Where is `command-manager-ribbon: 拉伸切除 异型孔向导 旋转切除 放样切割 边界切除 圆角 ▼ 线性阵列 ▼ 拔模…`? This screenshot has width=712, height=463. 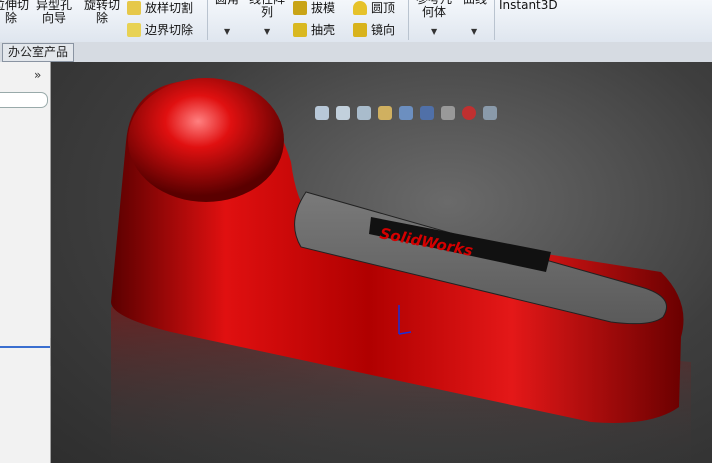 command-manager-ribbon: 拉伸切除 异型孔向导 旋转切除 放样切割 边界切除 圆角 ▼ 线性阵列 ▼ 拔模… is located at coordinates (356, 21).